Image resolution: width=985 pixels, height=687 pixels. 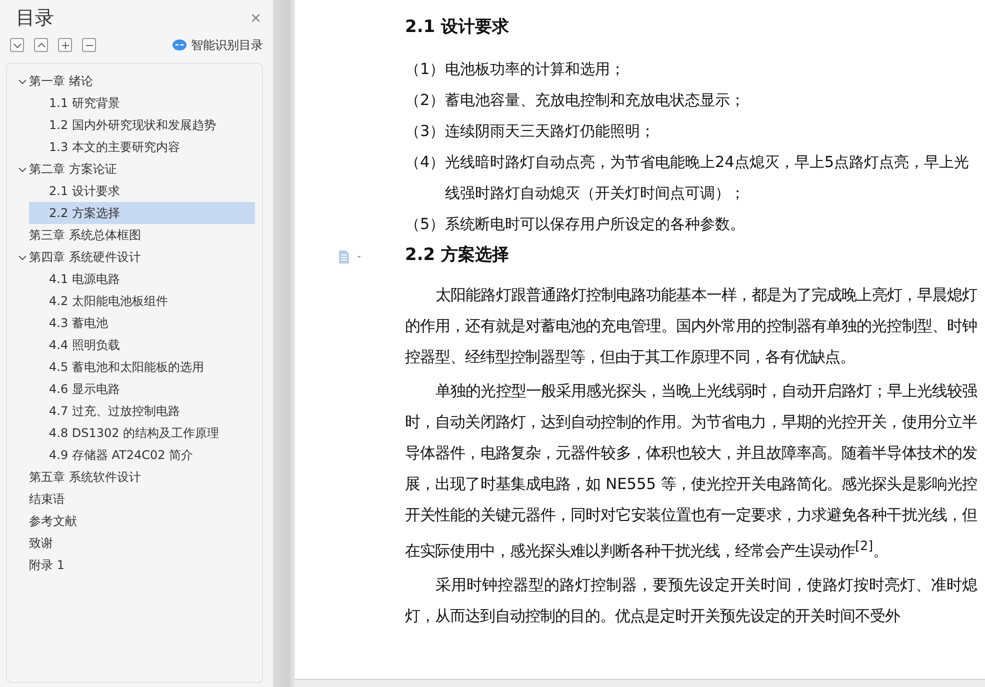 What do you see at coordinates (134, 477) in the screenshot?
I see `toc-item: 第五章 系统软件设计` at bounding box center [134, 477].